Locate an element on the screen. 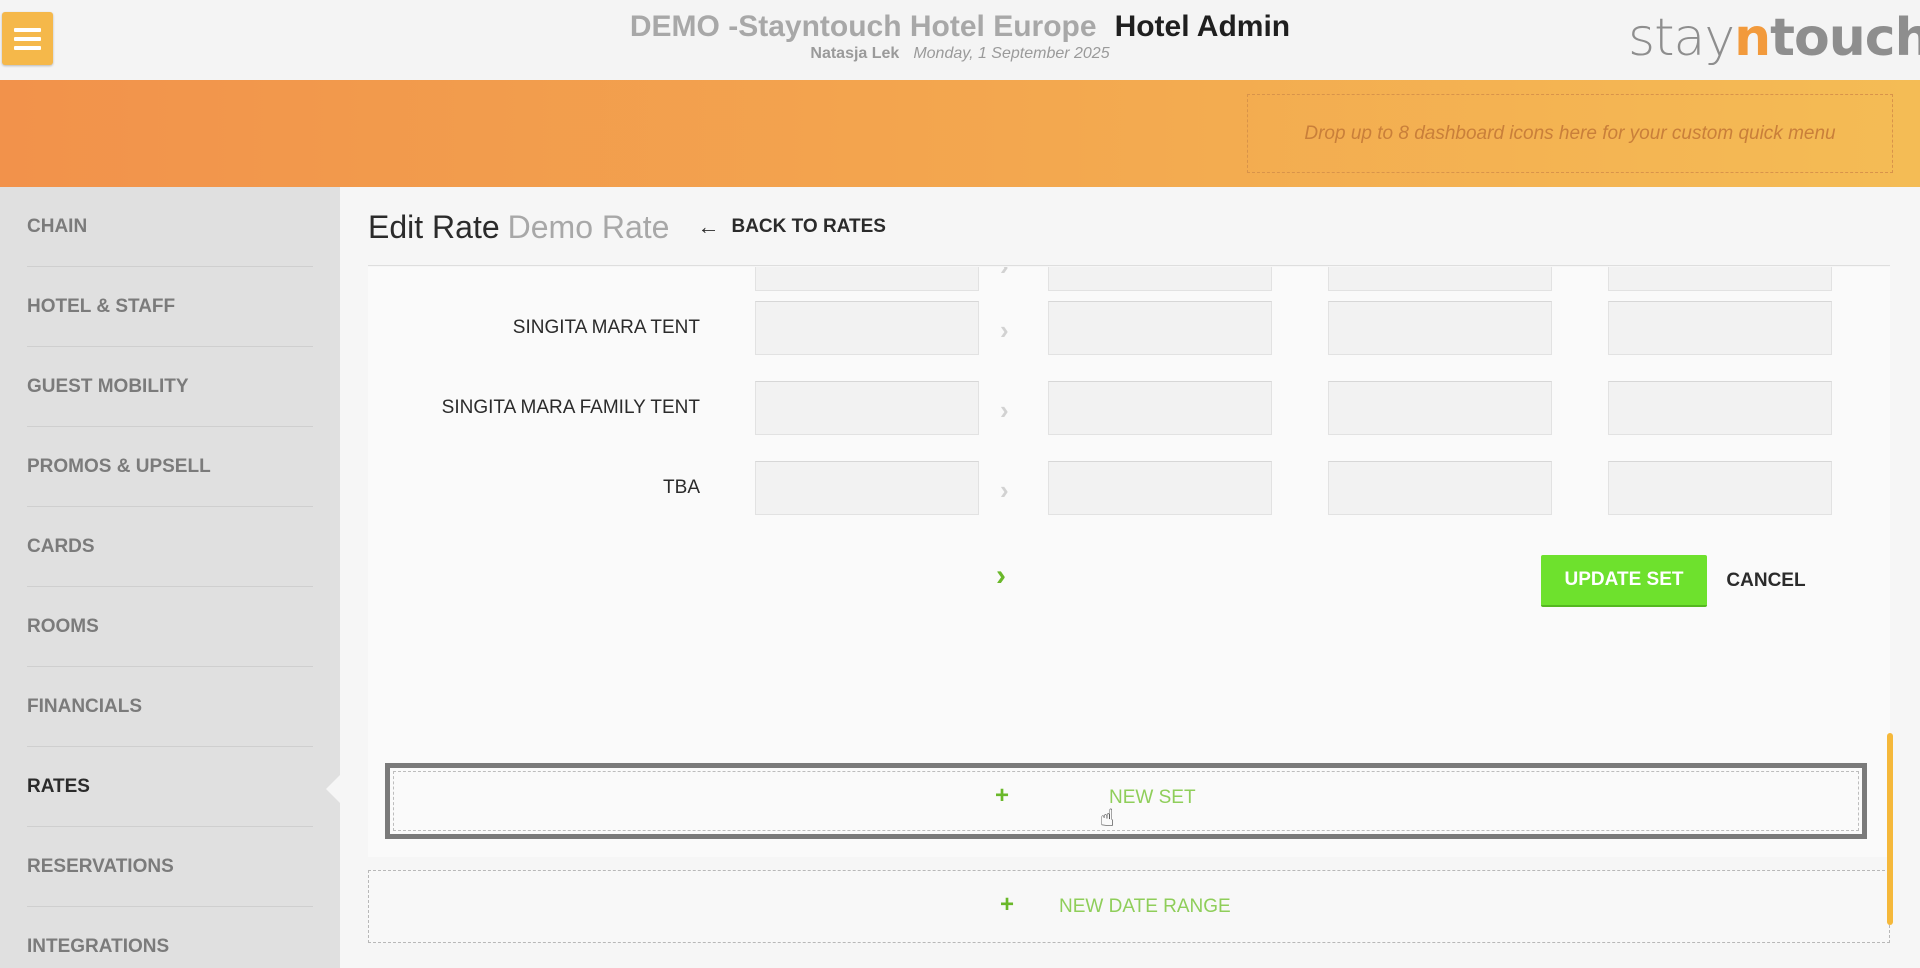  back-to-rates-link: ← BACK TO RATES is located at coordinates (791, 227).